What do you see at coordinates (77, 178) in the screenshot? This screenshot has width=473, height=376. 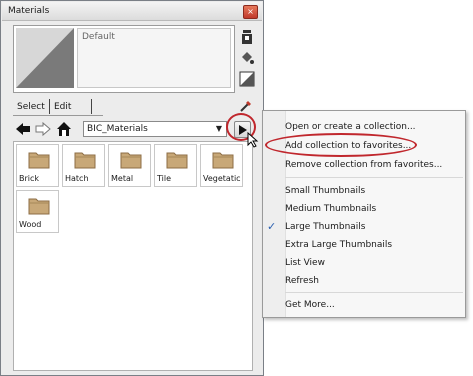 I see `material-label: Hatch` at bounding box center [77, 178].